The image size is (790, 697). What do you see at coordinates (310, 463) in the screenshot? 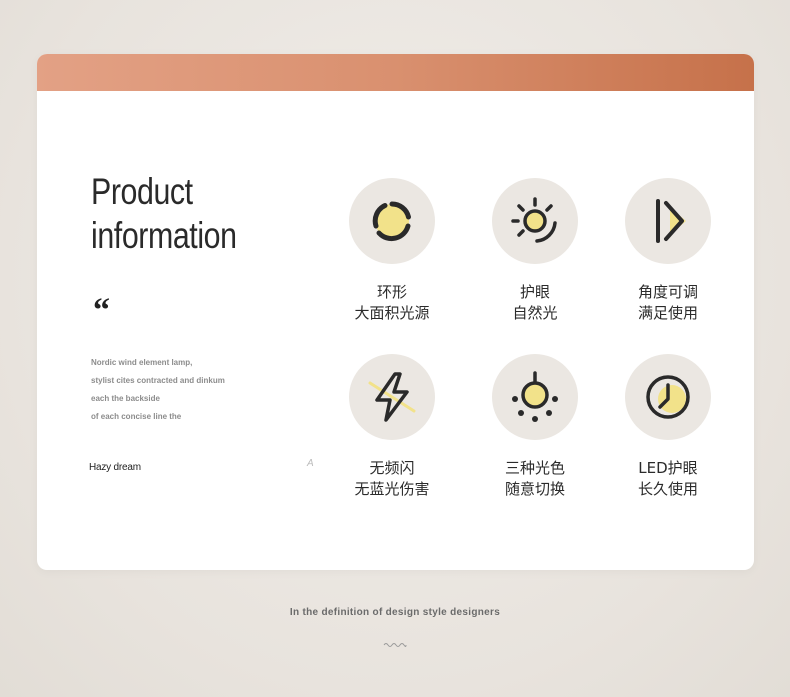
I see `decorative-mark: A` at bounding box center [310, 463].